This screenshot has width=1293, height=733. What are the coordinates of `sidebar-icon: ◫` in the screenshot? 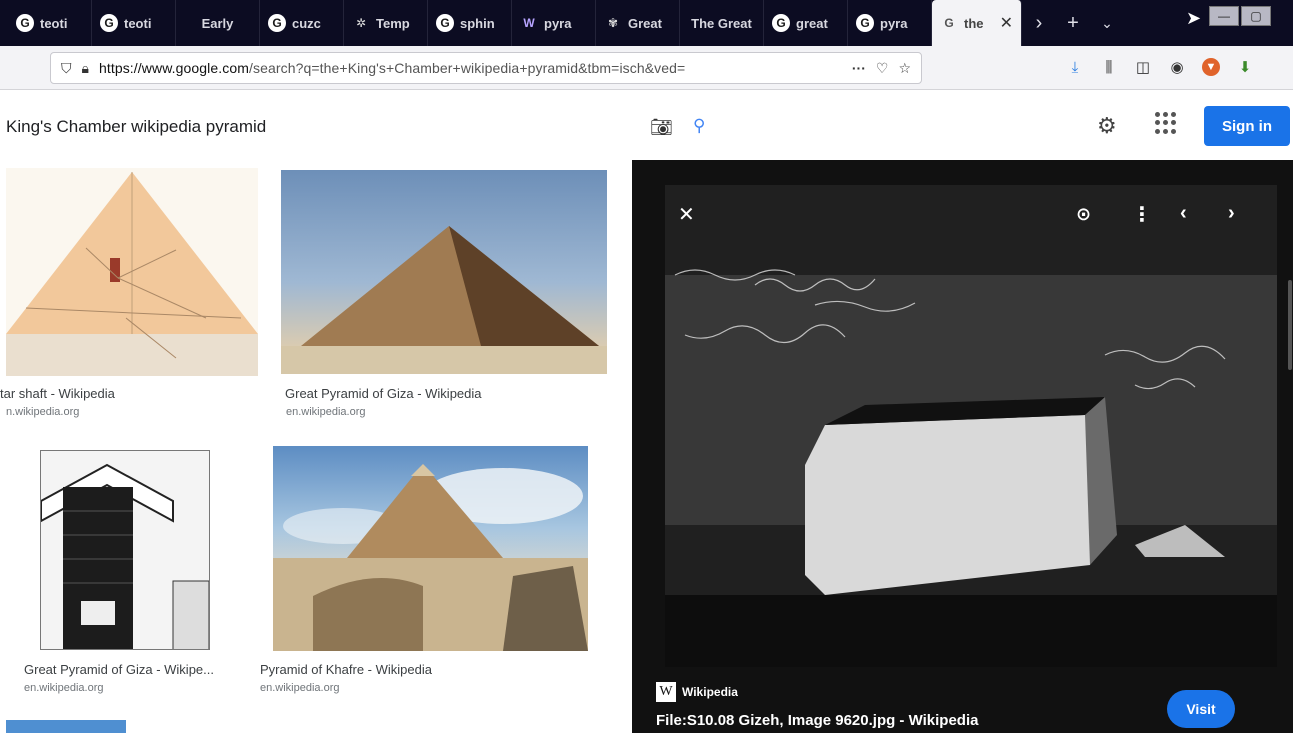 It's located at (1143, 67).